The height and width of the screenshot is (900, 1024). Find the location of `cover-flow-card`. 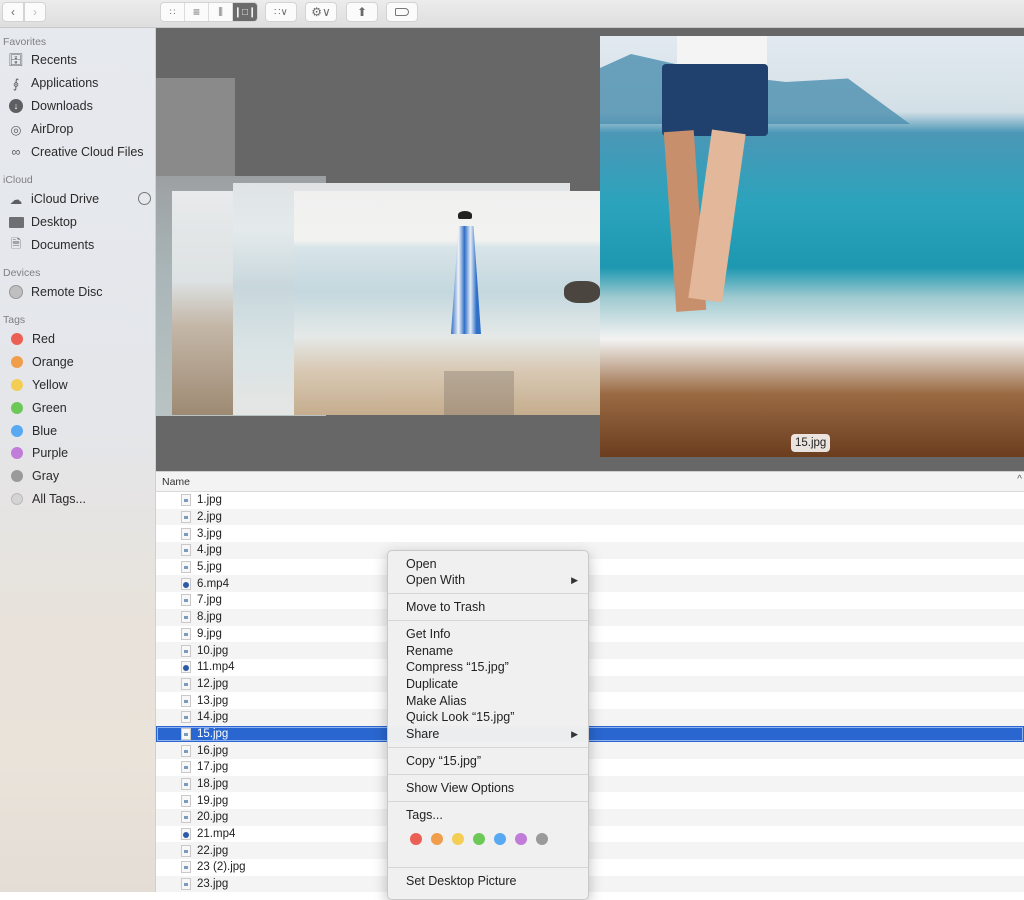

cover-flow-card is located at coordinates (207, 303).